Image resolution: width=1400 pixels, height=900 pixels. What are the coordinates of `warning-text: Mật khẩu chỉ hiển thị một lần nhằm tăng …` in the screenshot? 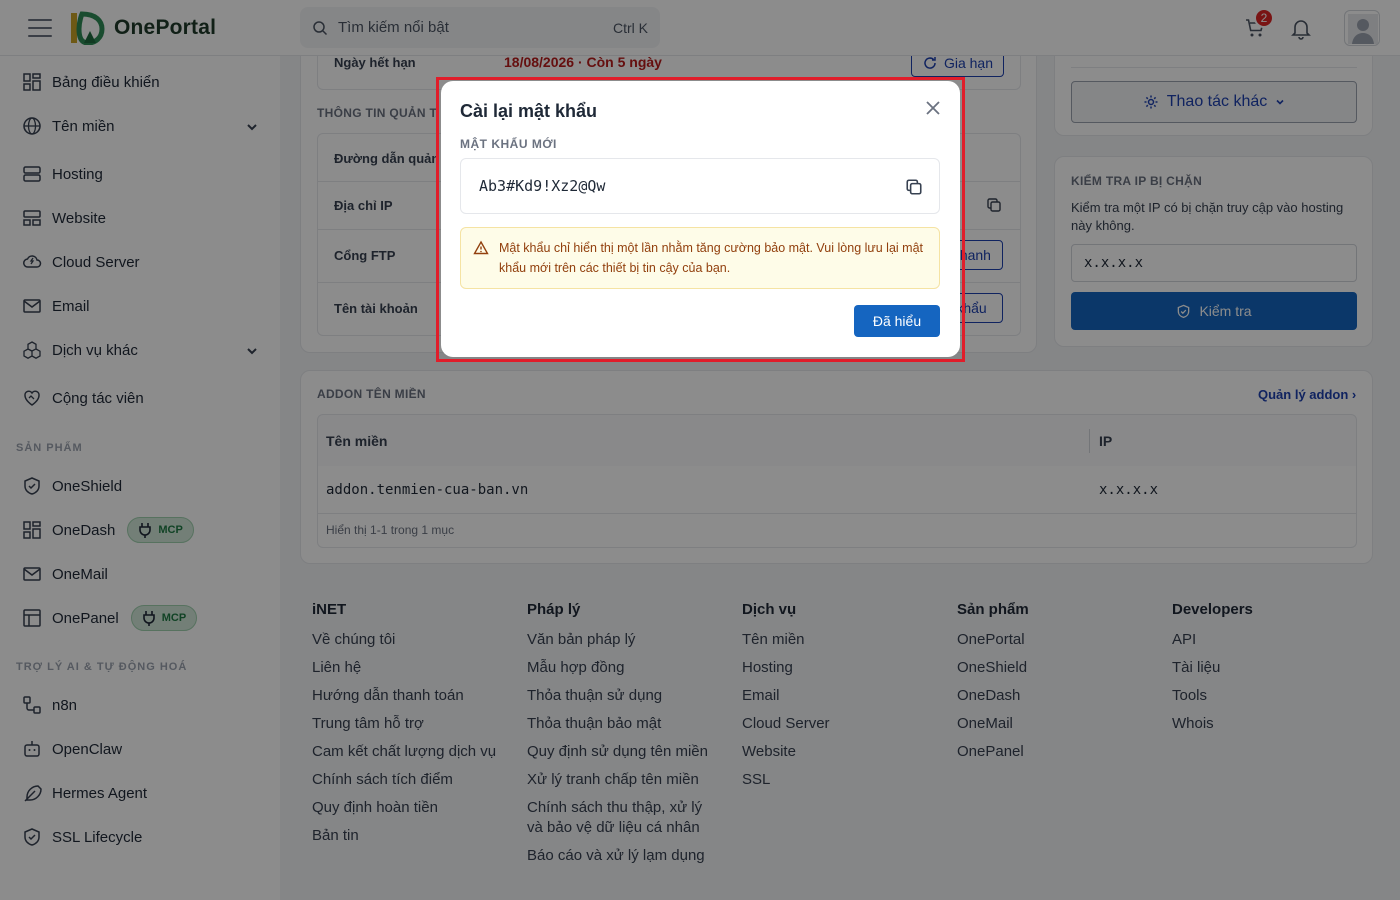 It's located at (711, 258).